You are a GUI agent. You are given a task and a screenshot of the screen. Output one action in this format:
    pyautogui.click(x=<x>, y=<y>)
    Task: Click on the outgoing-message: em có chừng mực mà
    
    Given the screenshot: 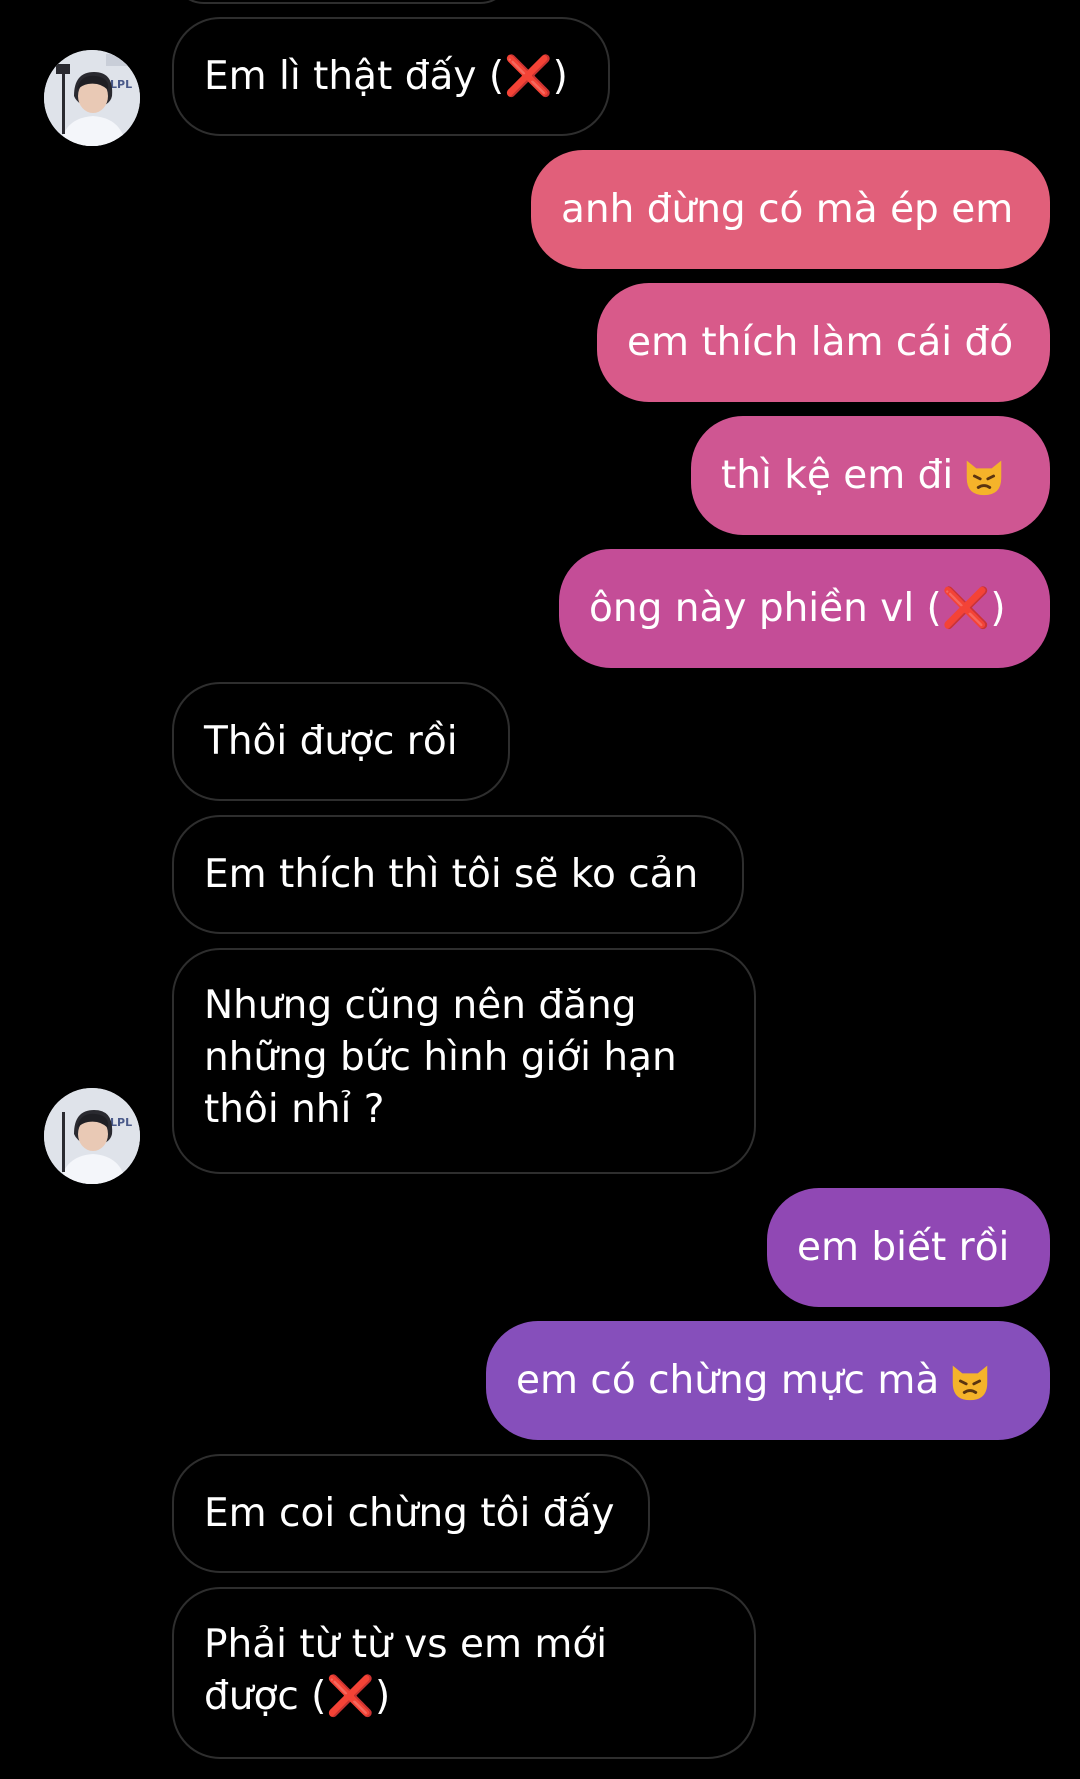 What is the action you would take?
    pyautogui.click(x=768, y=1380)
    